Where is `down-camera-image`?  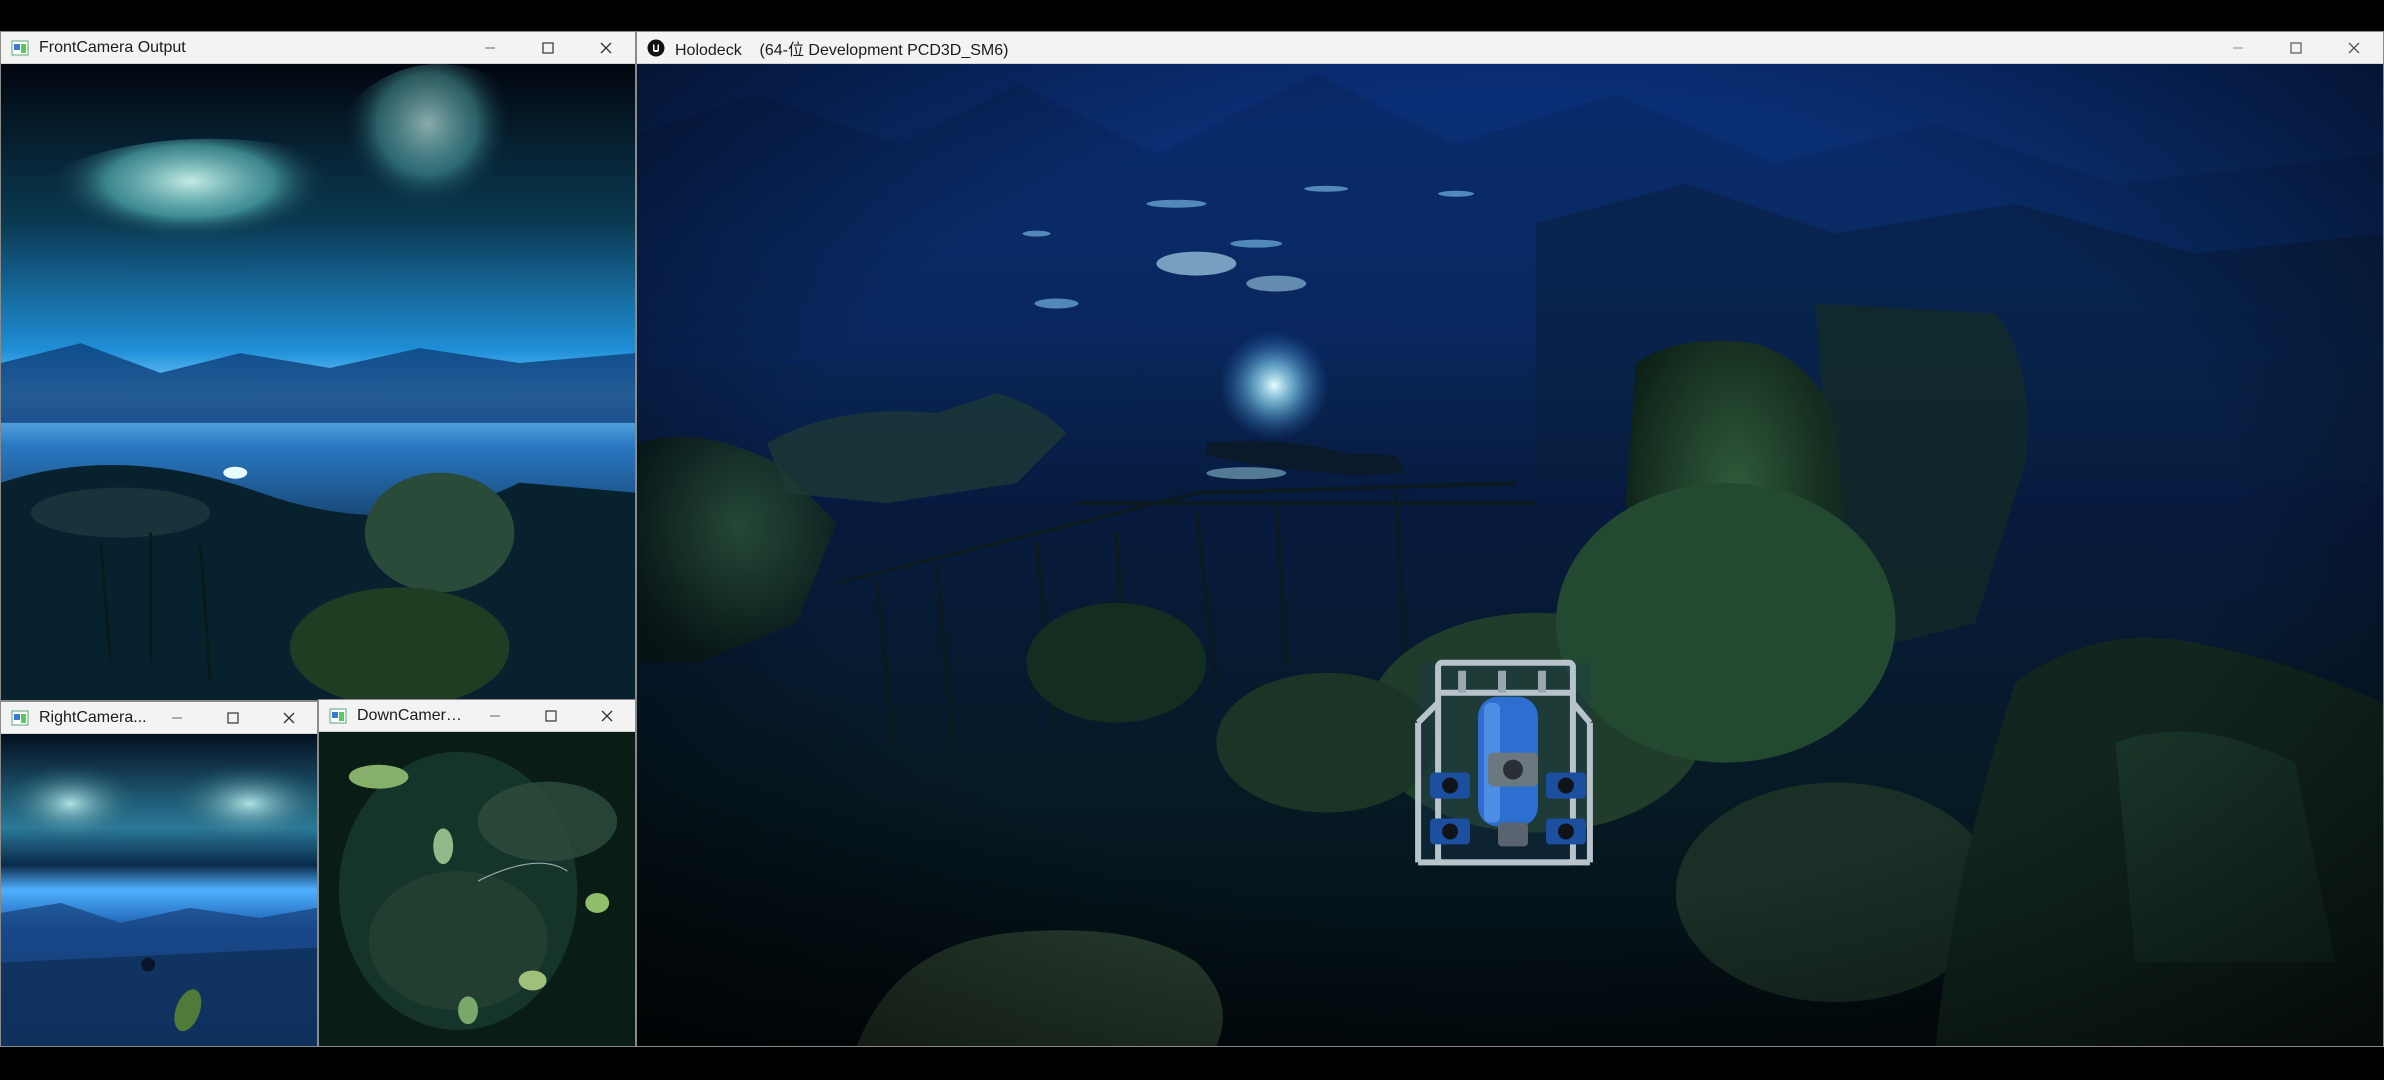
down-camera-image is located at coordinates (477, 889).